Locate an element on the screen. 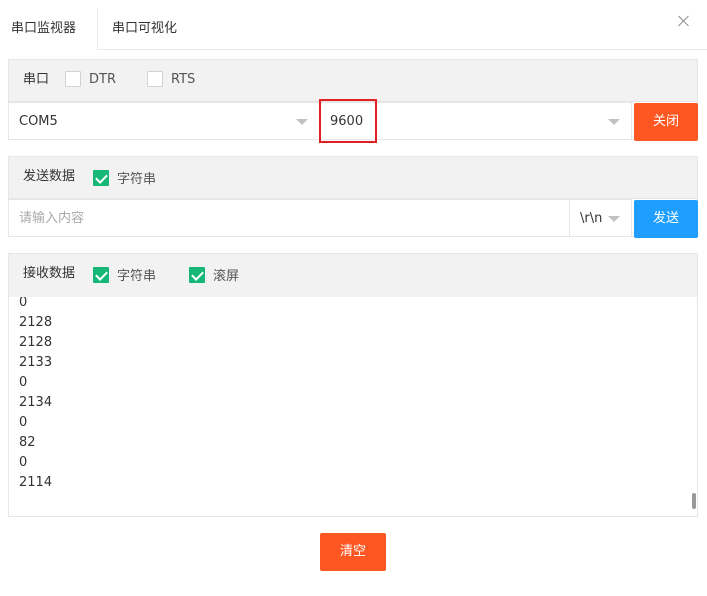 Image resolution: width=707 pixels, height=596 pixels. send-panel-header: 发送数据 字符串 is located at coordinates (353, 178).